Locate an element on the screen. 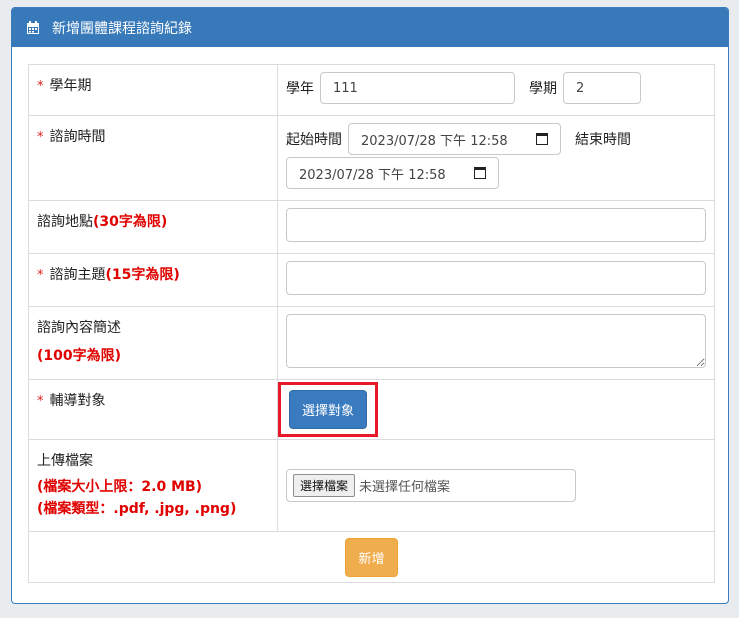  row-semester: * 學年期 學年 111 學期 2 is located at coordinates (371, 90).